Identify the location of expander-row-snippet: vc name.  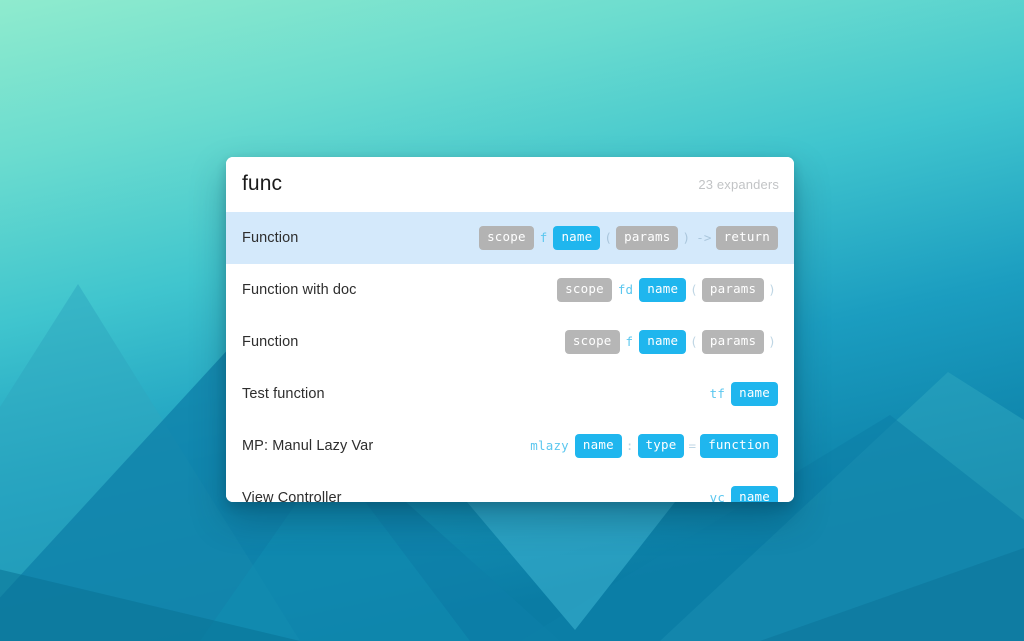
(742, 494).